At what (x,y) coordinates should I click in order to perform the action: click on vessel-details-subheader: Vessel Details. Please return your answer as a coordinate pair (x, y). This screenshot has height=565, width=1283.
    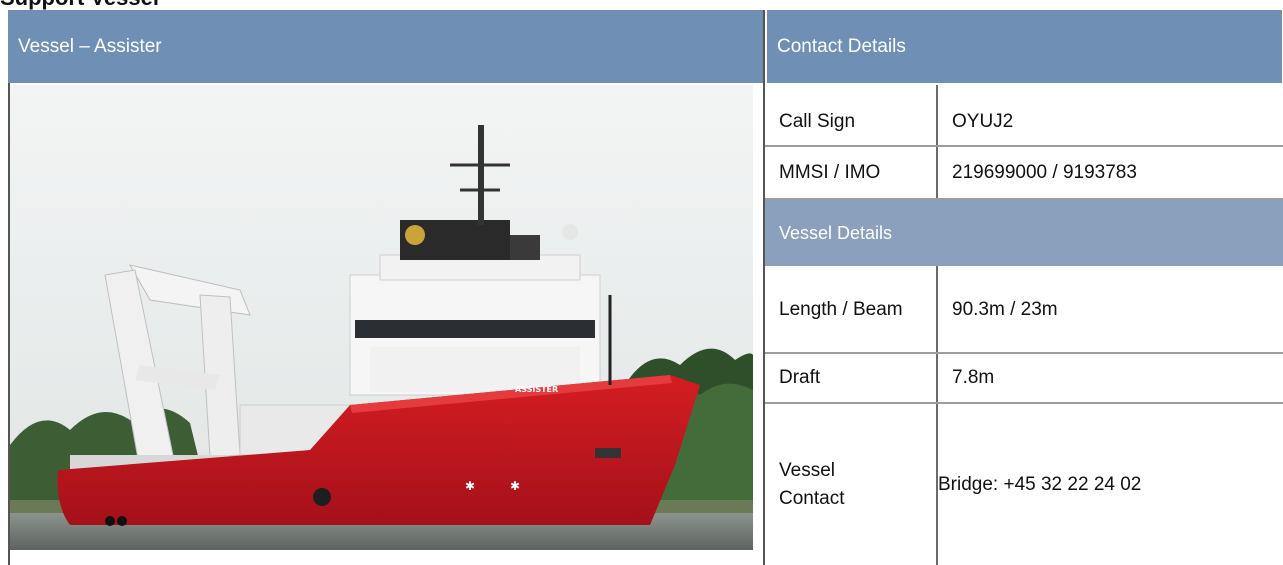
    Looking at the image, I should click on (1024, 233).